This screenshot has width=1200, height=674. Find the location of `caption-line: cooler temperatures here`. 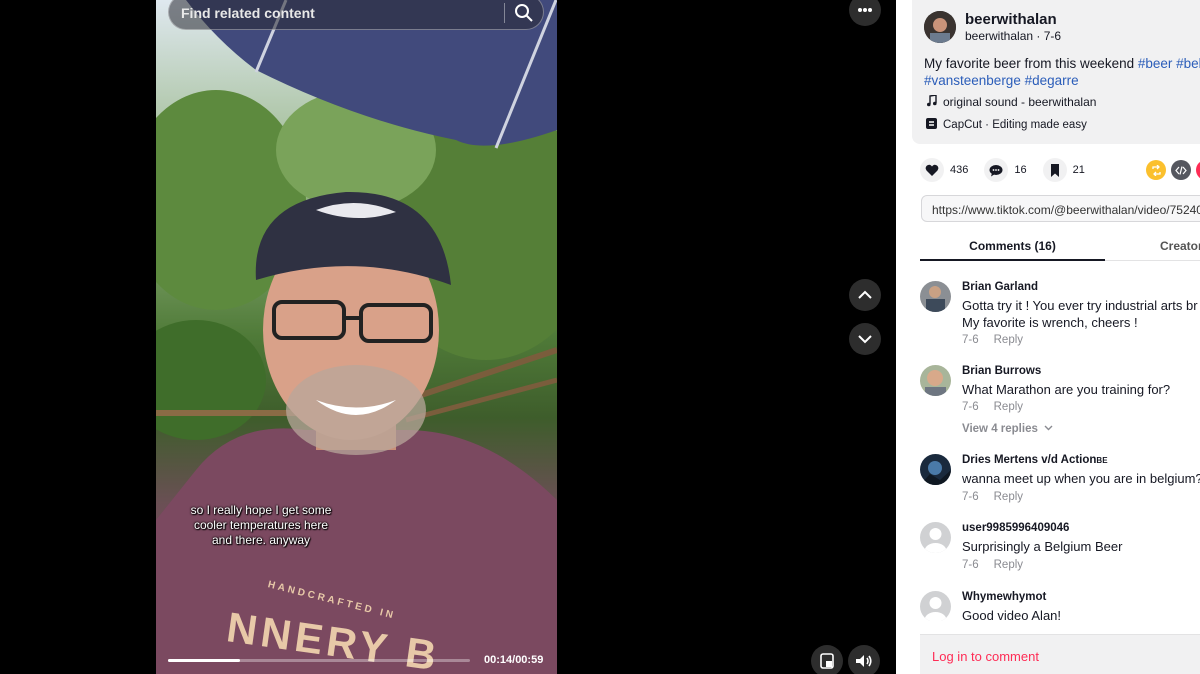

caption-line: cooler temperatures here is located at coordinates (261, 525).